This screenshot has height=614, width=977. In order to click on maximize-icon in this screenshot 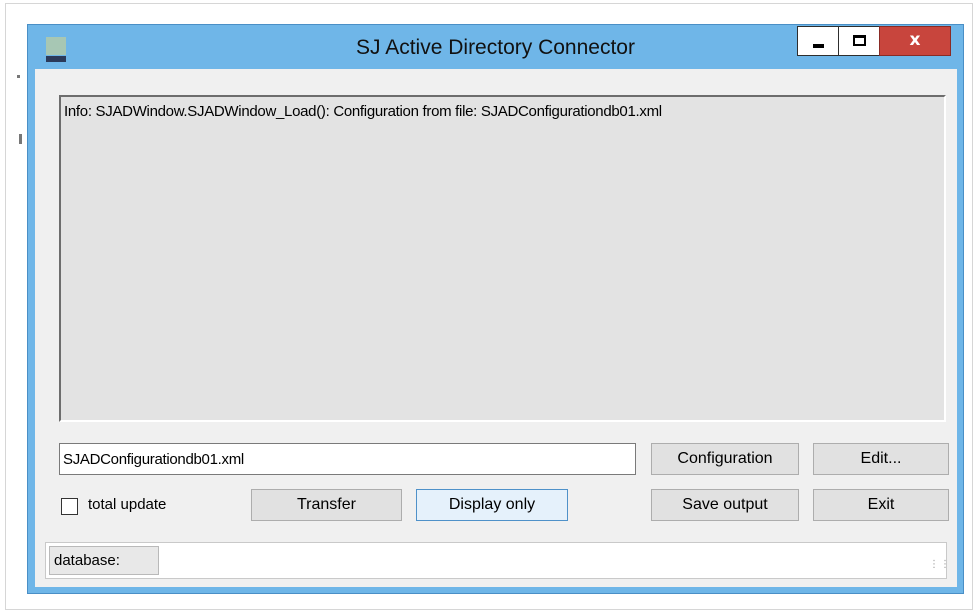, I will do `click(859, 40)`.